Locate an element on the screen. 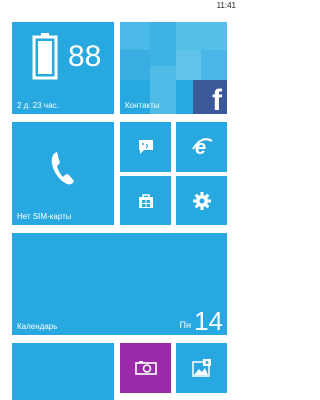  battery-tile: 88 2 д. 23 час. is located at coordinates (63, 68).